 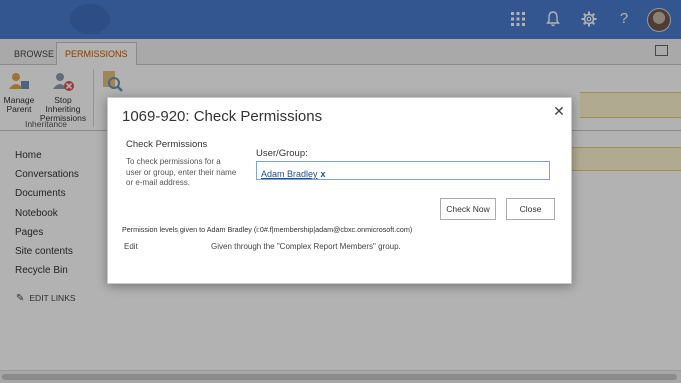 I want to click on user-token: Adam Bradley, so click(x=289, y=174).